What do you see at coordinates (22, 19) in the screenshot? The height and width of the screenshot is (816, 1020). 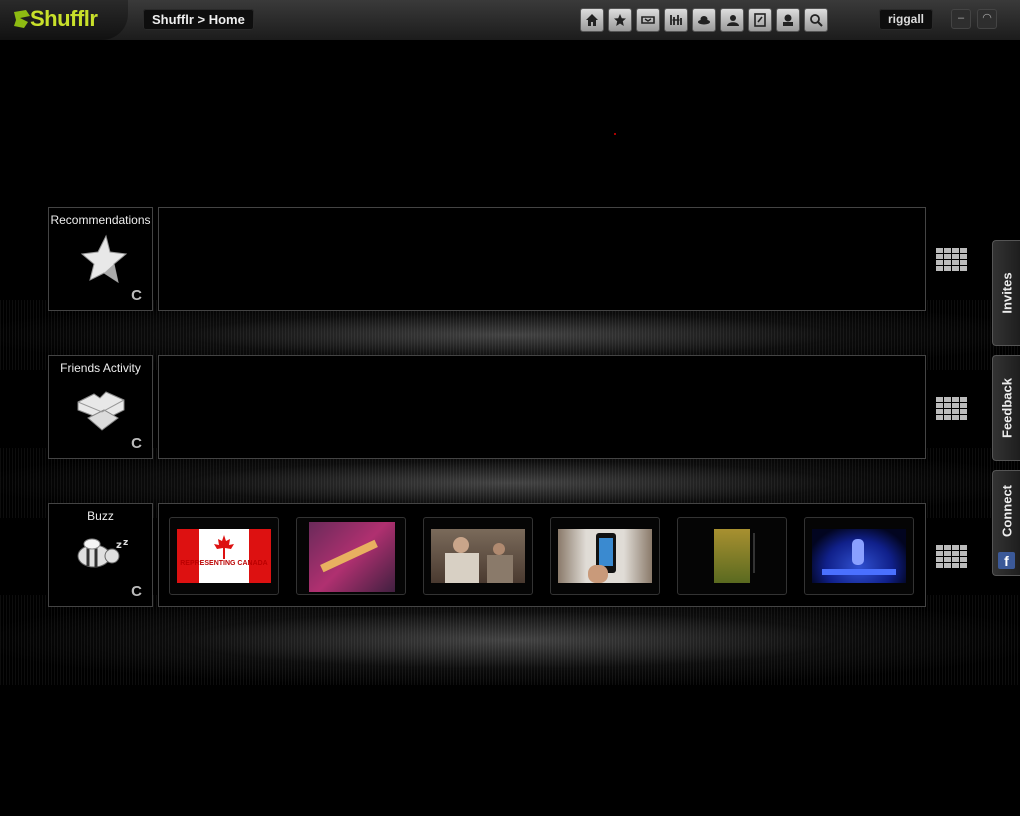 I see `logo-mark-icon` at bounding box center [22, 19].